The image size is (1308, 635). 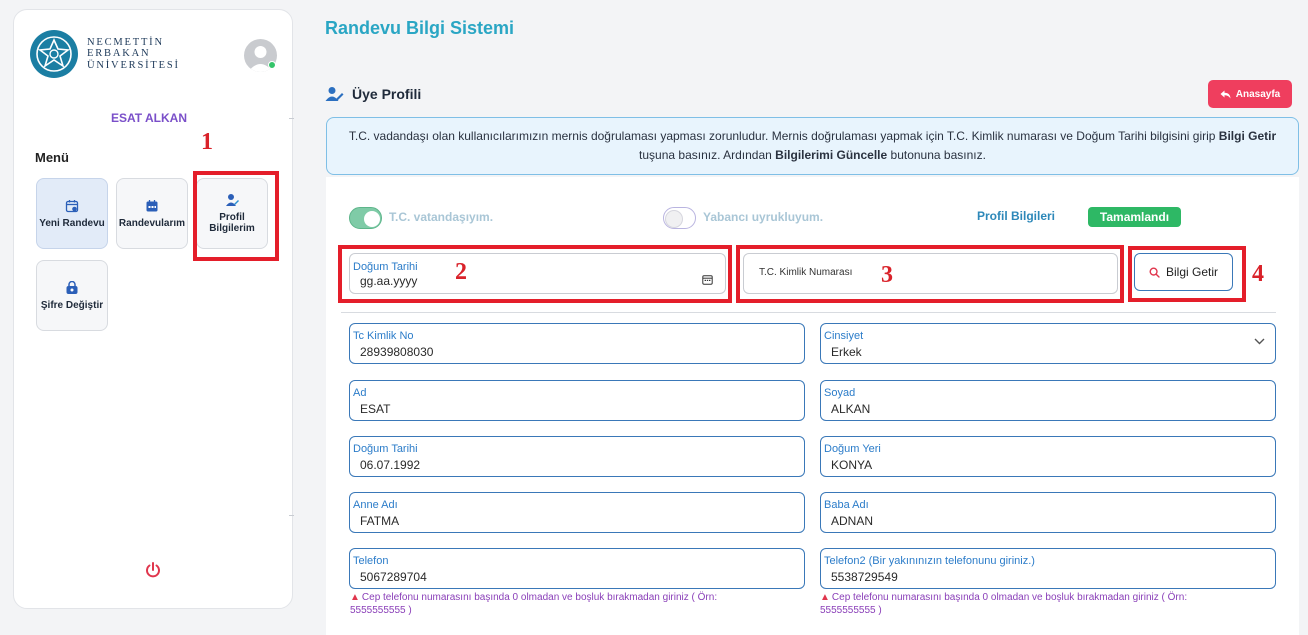 What do you see at coordinates (153, 572) in the screenshot?
I see `power-icon` at bounding box center [153, 572].